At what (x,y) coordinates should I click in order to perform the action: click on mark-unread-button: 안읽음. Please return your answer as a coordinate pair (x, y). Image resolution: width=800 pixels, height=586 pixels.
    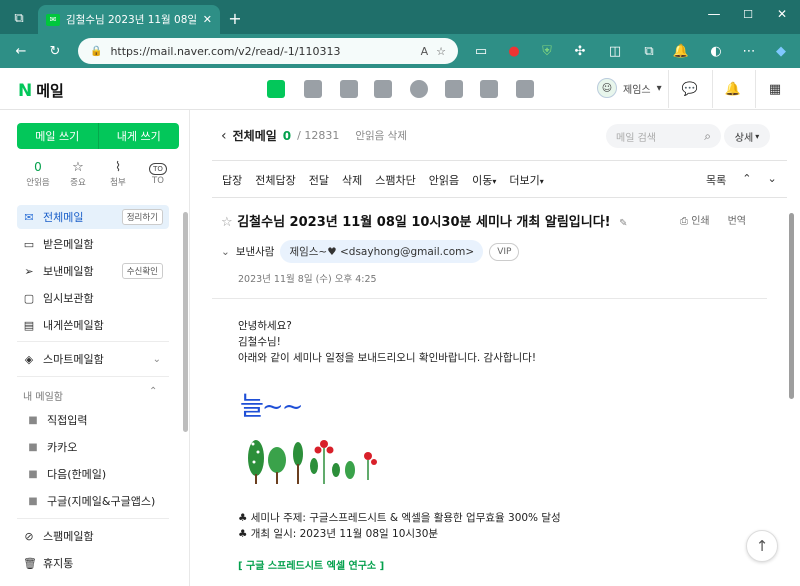
    Looking at the image, I should click on (444, 180).